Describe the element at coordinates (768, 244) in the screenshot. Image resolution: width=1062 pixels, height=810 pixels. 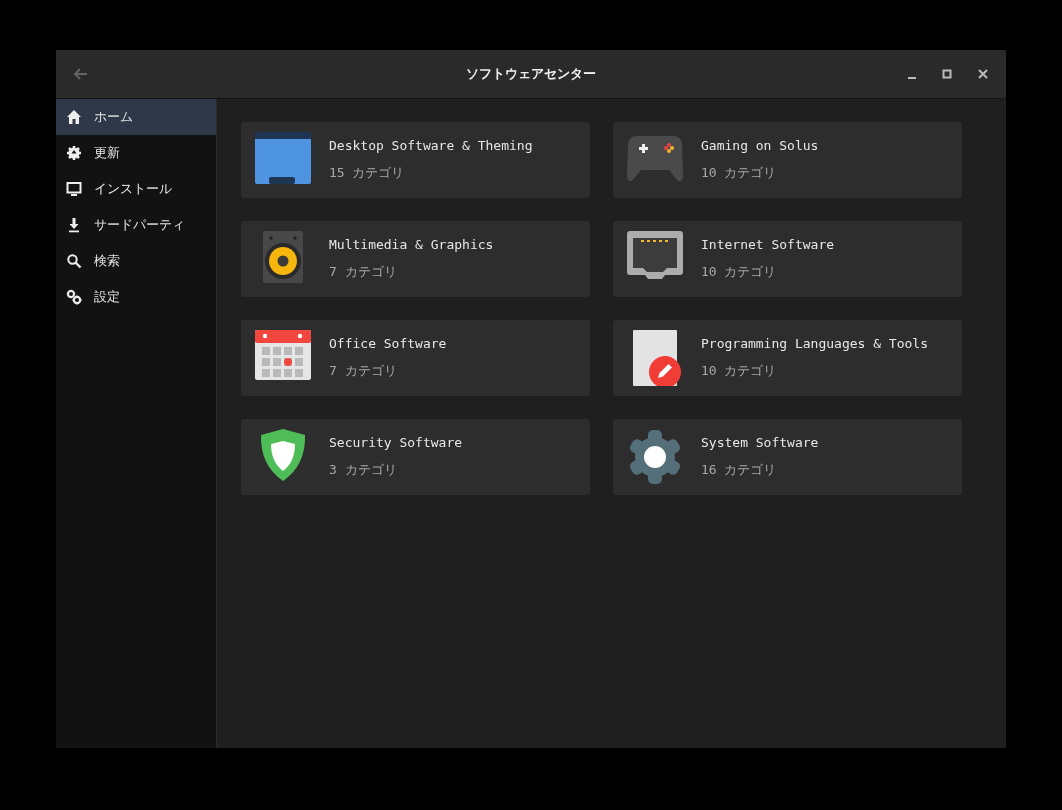
I see `category-name: Internet Software` at that location.